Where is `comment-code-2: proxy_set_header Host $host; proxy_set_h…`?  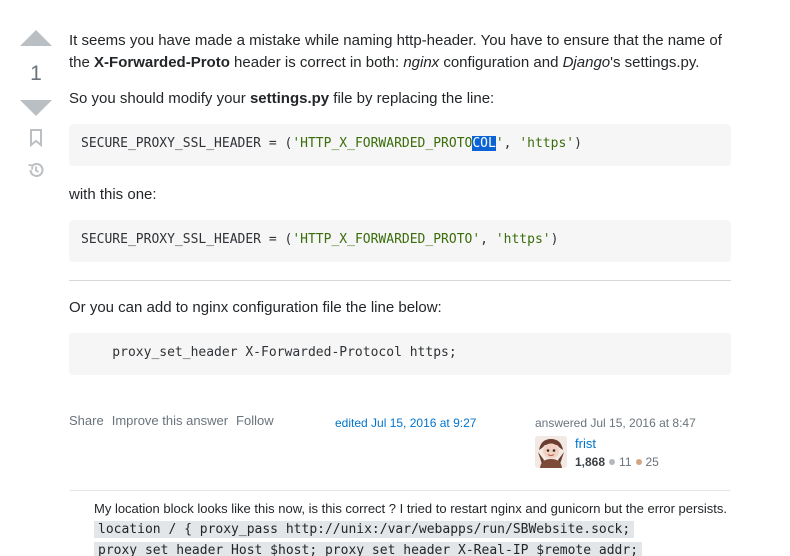
comment-code-2: proxy_set_header Host $host; proxy_set_h… is located at coordinates (368, 549).